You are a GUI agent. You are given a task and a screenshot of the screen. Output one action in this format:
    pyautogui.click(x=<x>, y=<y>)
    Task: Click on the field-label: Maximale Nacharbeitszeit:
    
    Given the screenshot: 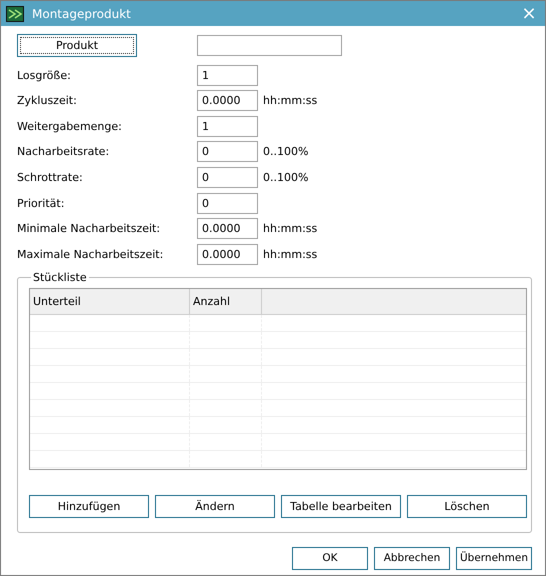 What is the action you would take?
    pyautogui.click(x=90, y=254)
    